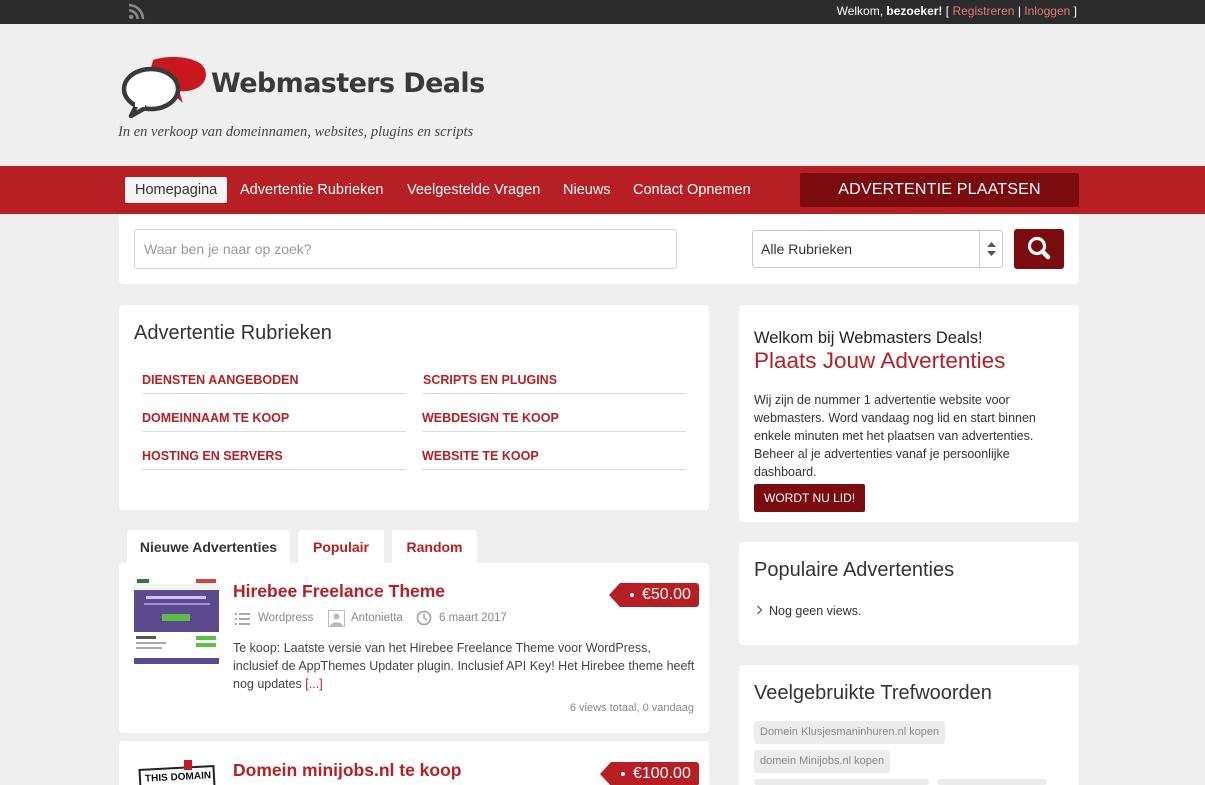  I want to click on search-icon, so click(1039, 248).